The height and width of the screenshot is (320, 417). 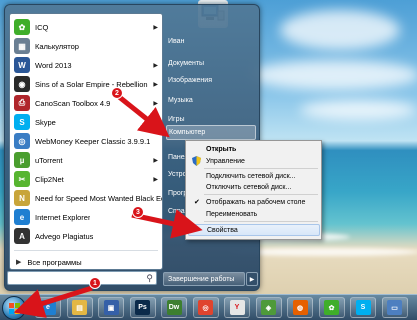 What do you see at coordinates (86, 27) in the screenshot?
I see `program-item: ✿ ICQ ▶` at bounding box center [86, 27].